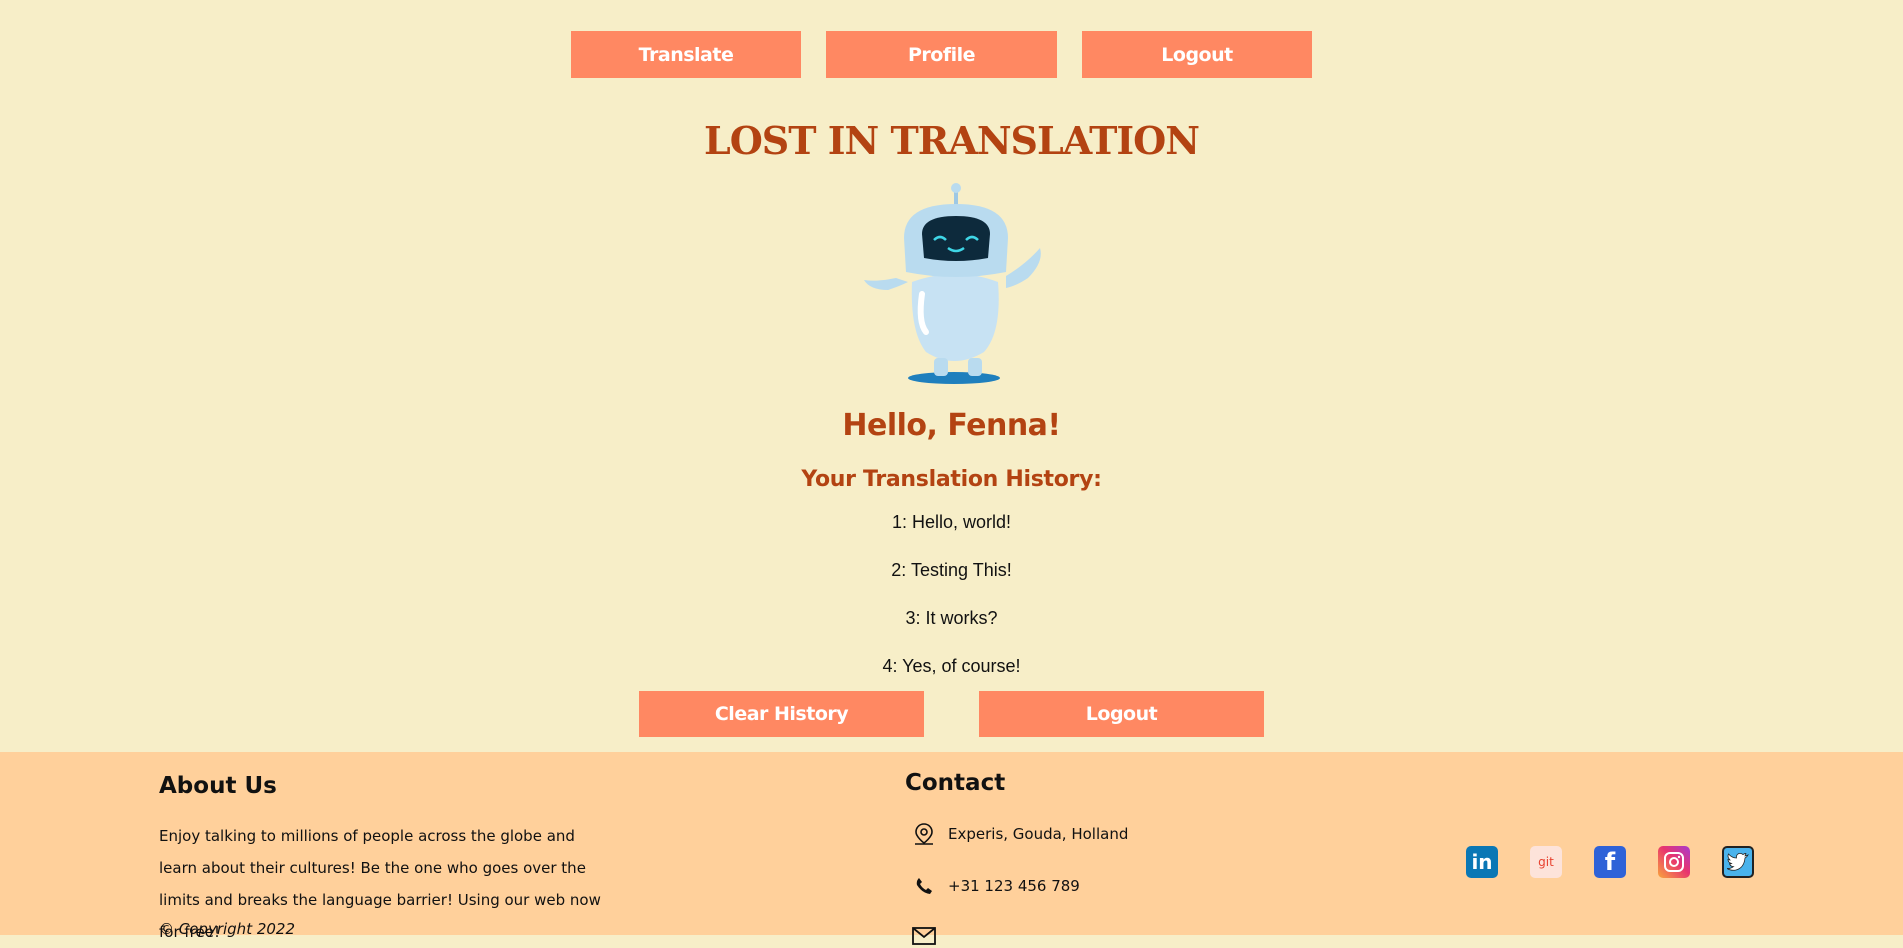  What do you see at coordinates (1674, 862) in the screenshot?
I see `instagram-icon` at bounding box center [1674, 862].